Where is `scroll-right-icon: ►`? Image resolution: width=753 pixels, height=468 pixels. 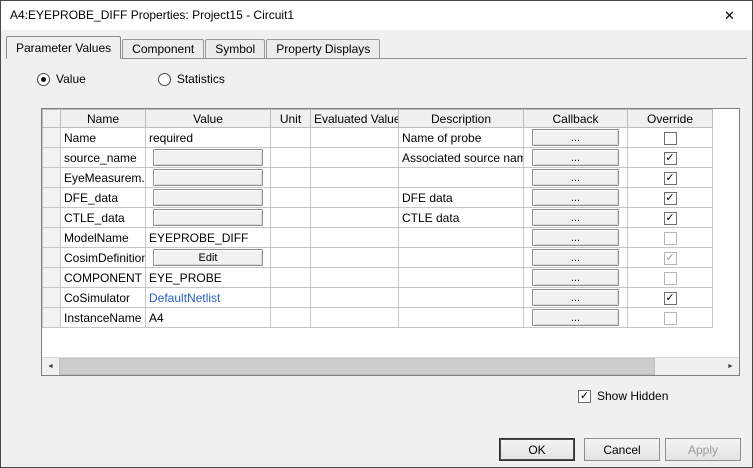
scroll-right-icon: ► is located at coordinates (730, 366).